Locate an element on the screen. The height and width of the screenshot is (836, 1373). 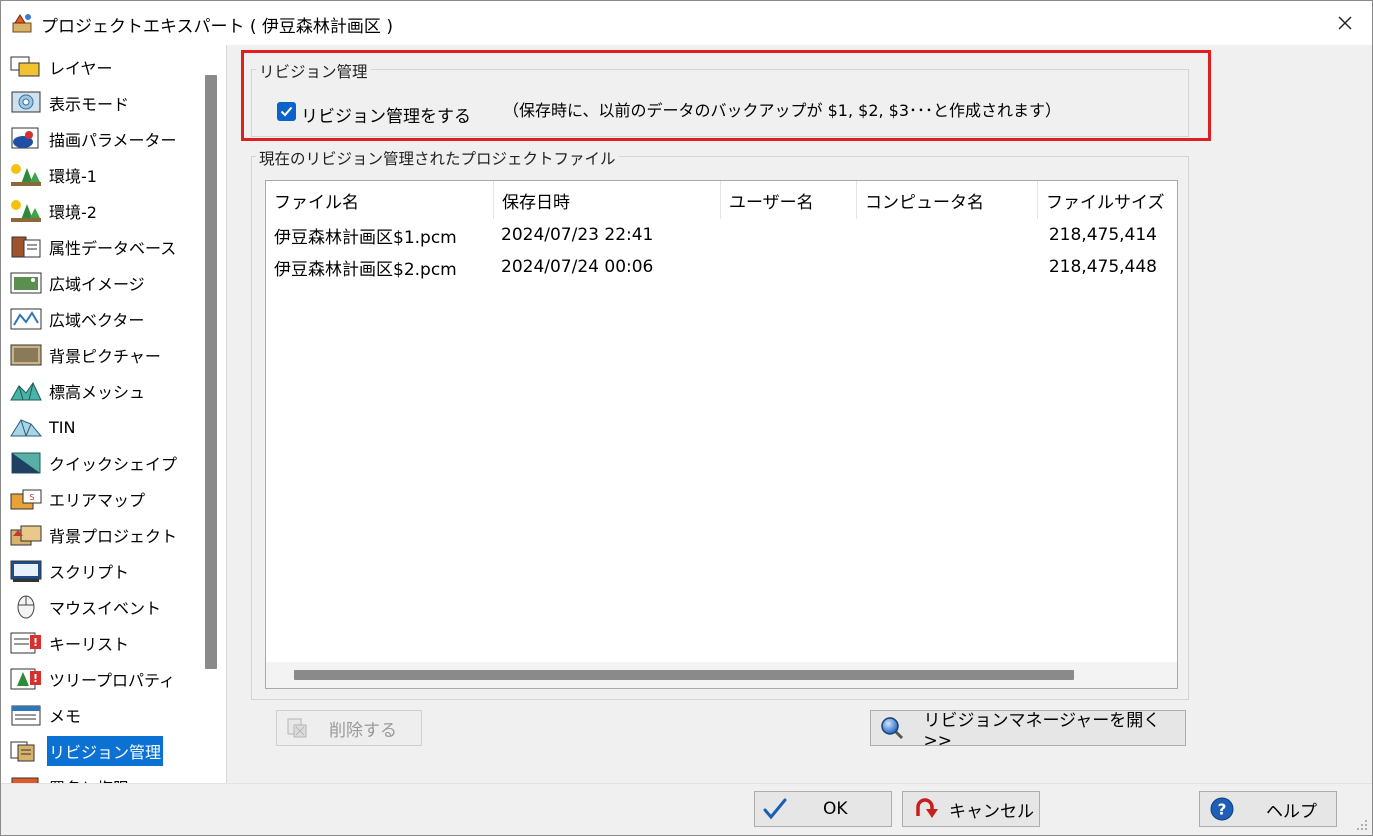
sidebar-item-label: 表示モード is located at coordinates (89, 104).